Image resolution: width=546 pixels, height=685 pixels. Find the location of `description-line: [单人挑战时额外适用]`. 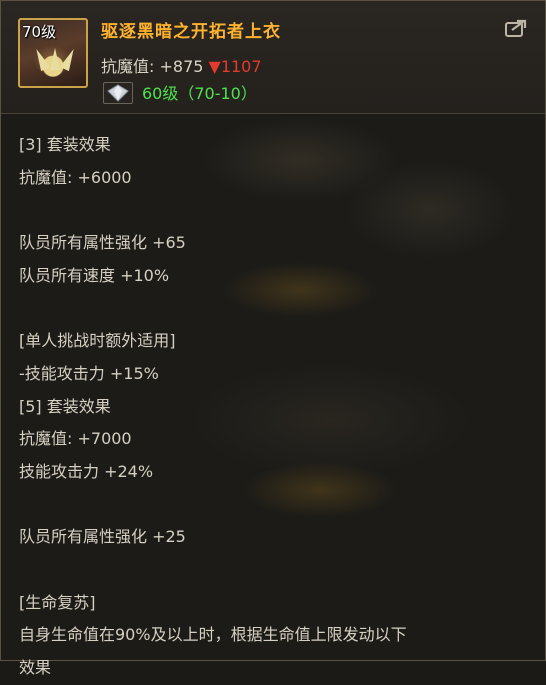

description-line: [单人挑战时额外适用] is located at coordinates (97, 341).